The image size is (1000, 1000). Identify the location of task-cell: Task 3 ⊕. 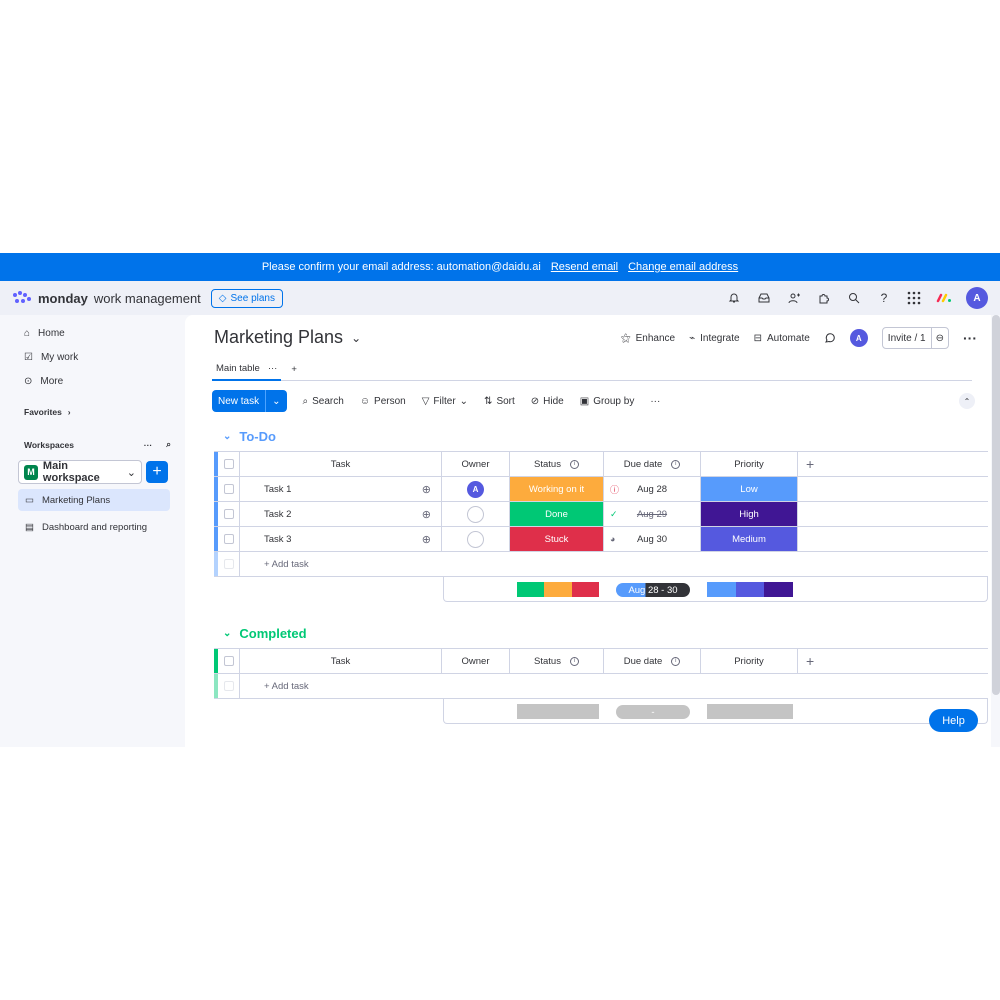
(341, 539).